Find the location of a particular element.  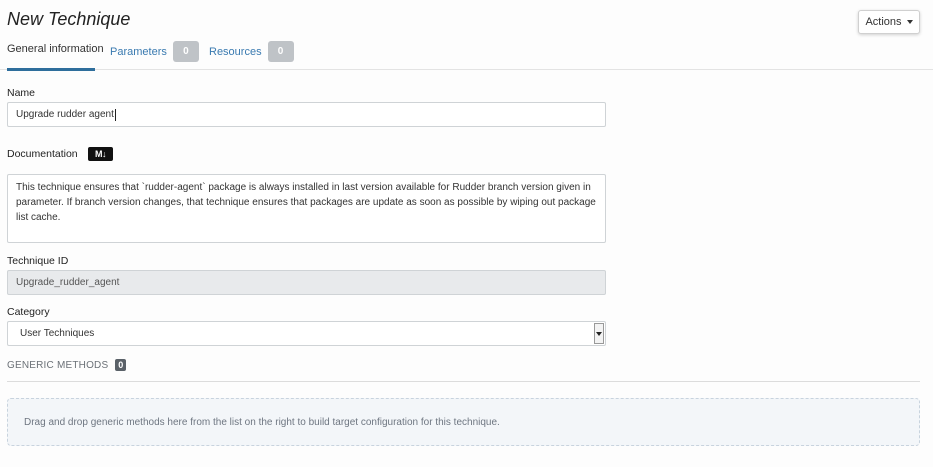

technique-id-field: Upgrade_rudder_agent is located at coordinates (306, 282).